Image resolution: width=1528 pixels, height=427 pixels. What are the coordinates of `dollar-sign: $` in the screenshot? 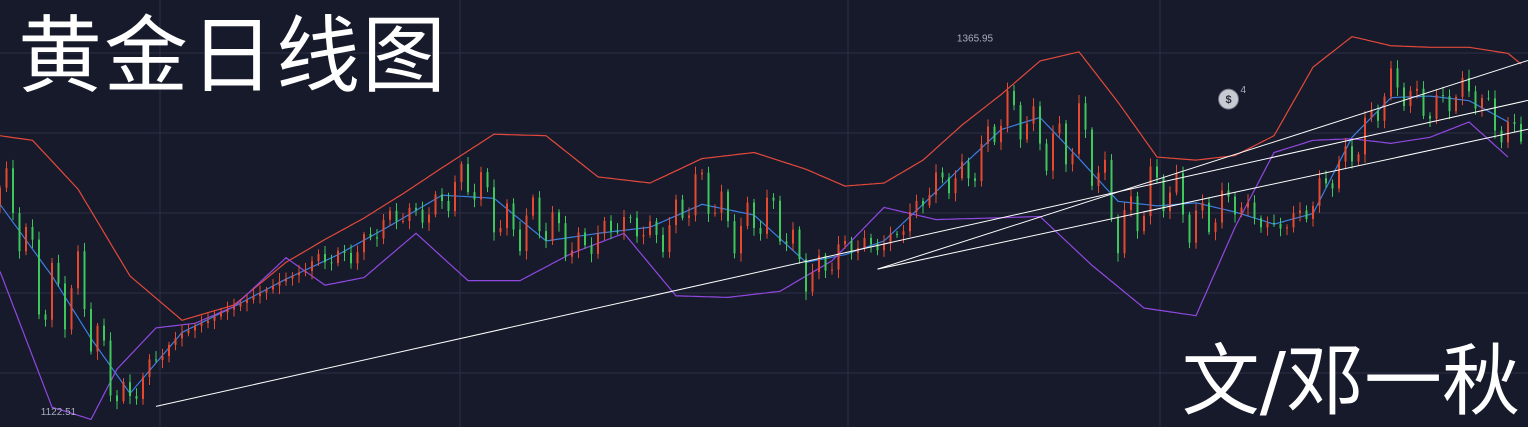 It's located at (1228, 100).